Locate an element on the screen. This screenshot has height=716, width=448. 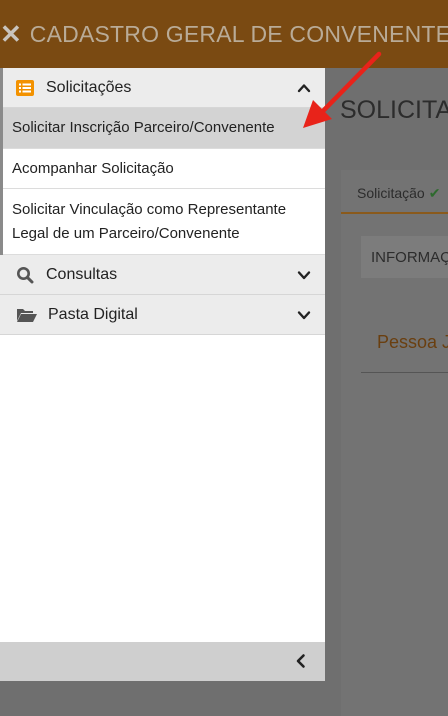
sidebar-item-label: Solicitar Inscrição Parceiro/Convenente is located at coordinates (143, 127).